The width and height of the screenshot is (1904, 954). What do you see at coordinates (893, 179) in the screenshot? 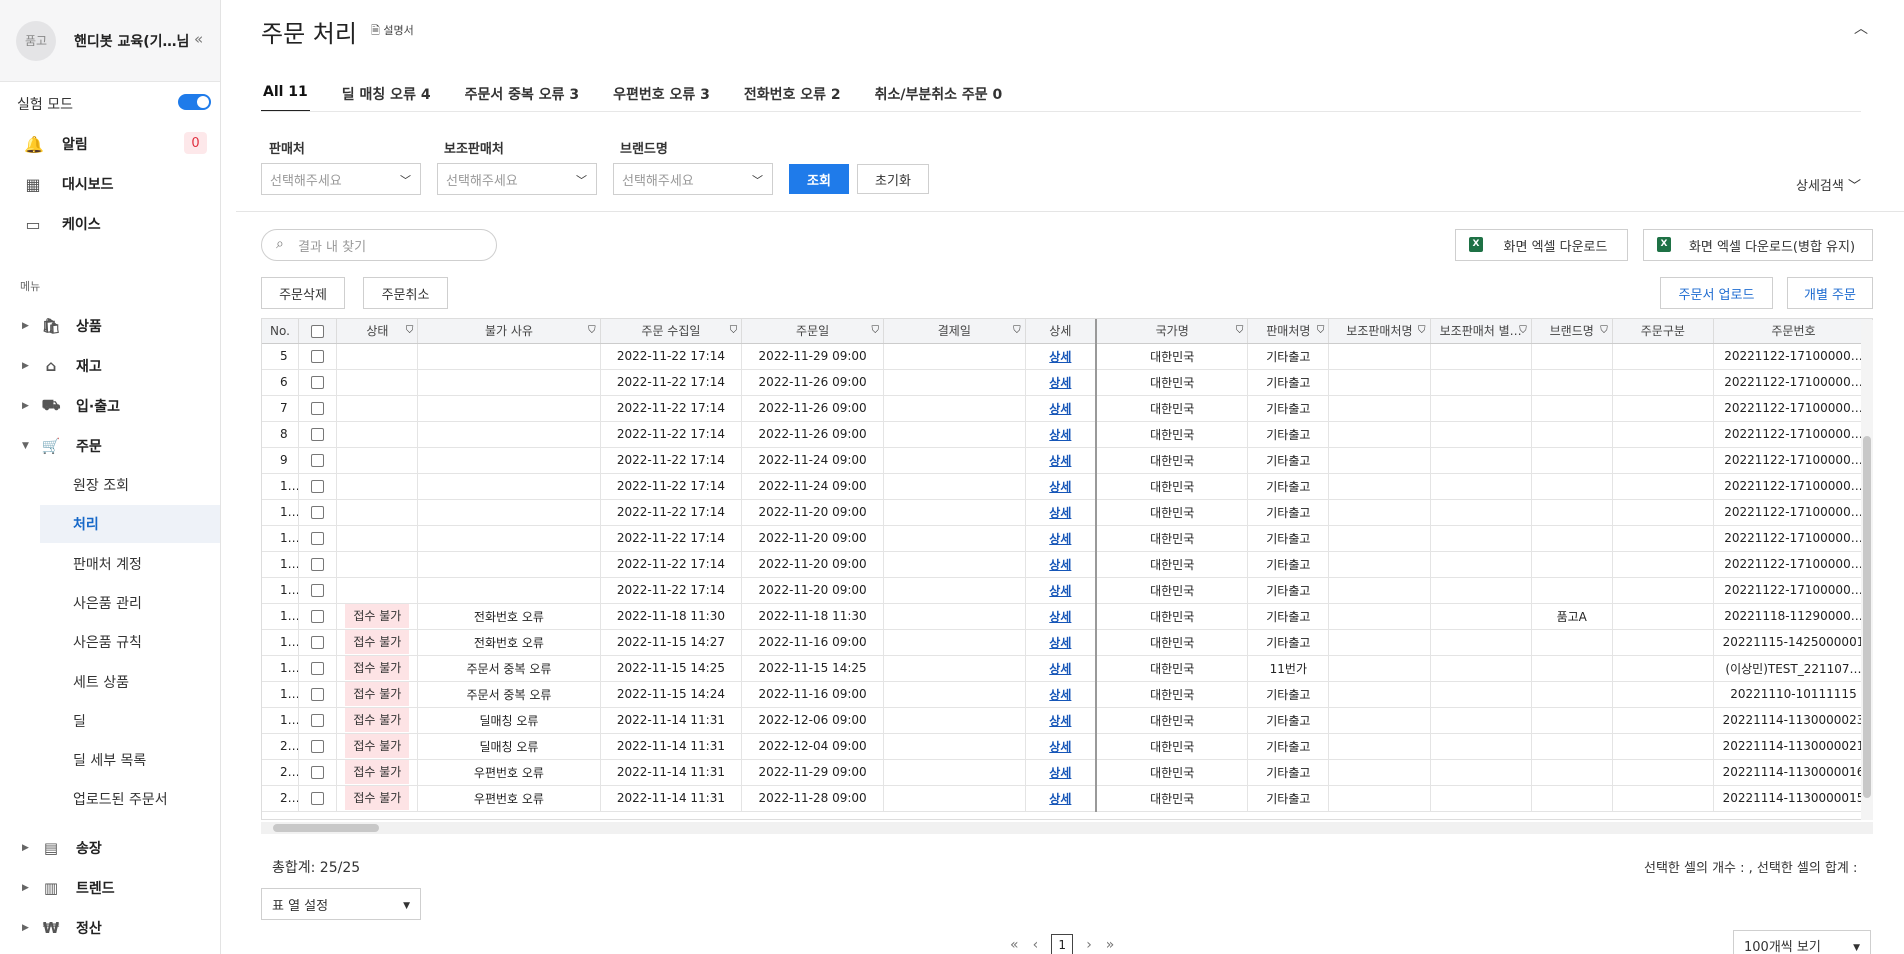
I see `reset-button: 초기화` at bounding box center [893, 179].